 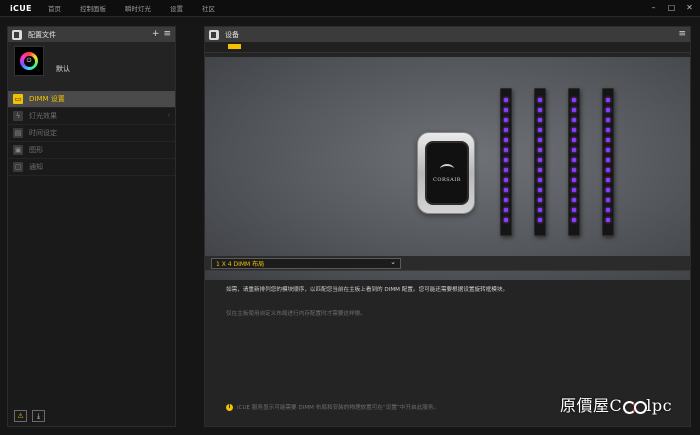 I want to click on rgb-ring-icon: ⏻, so click(x=29, y=61).